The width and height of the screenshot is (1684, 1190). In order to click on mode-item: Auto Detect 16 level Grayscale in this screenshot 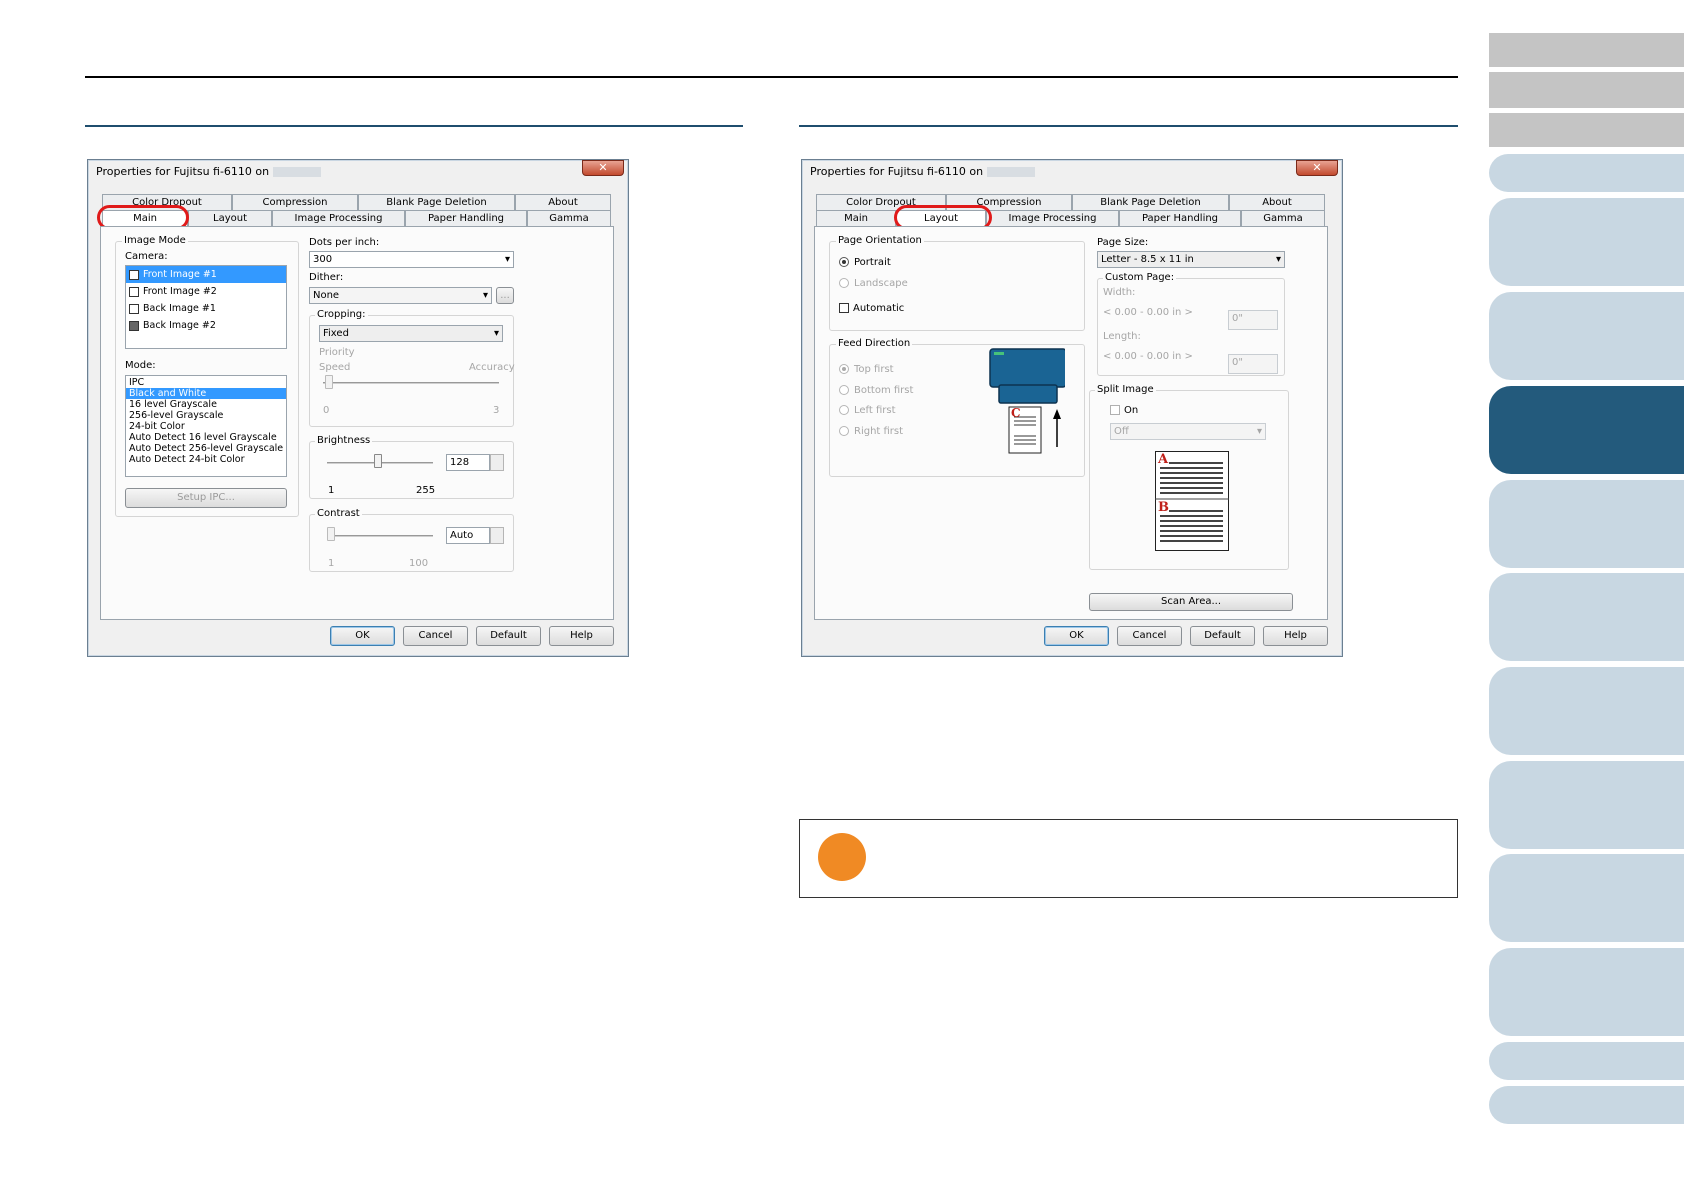, I will do `click(206, 437)`.